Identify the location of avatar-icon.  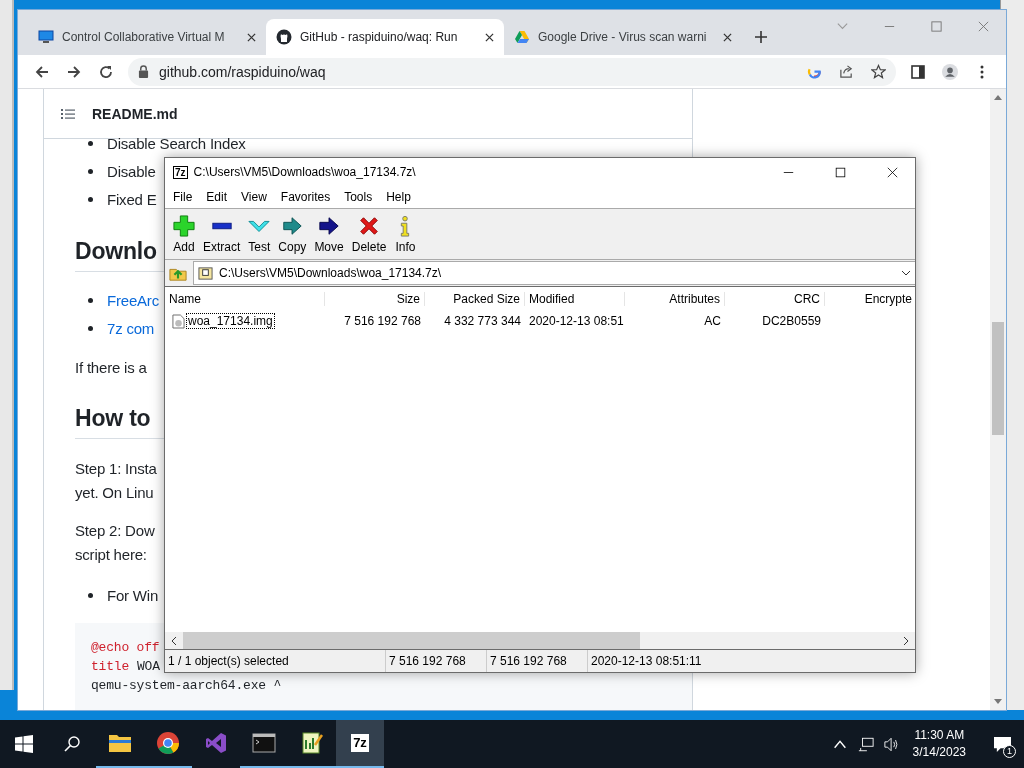
(950, 71).